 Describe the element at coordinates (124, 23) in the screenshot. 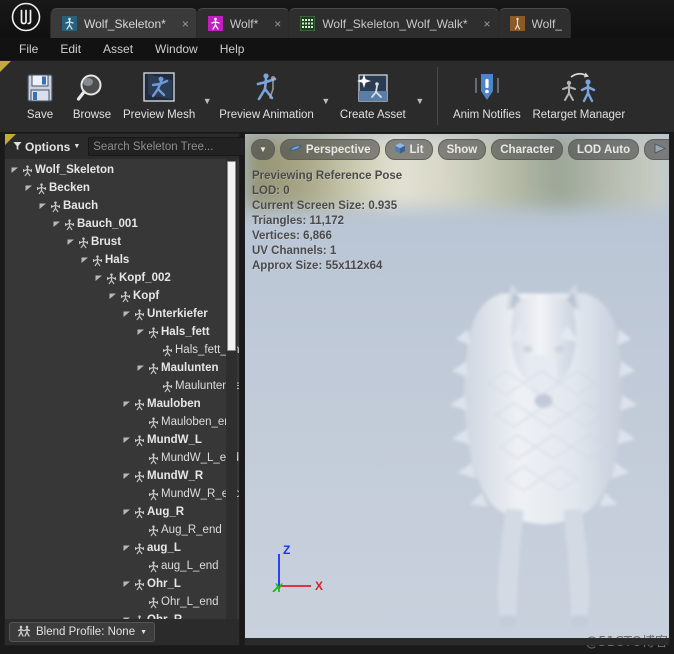

I see `tab-0: Wolf_Skeleton* ×` at that location.